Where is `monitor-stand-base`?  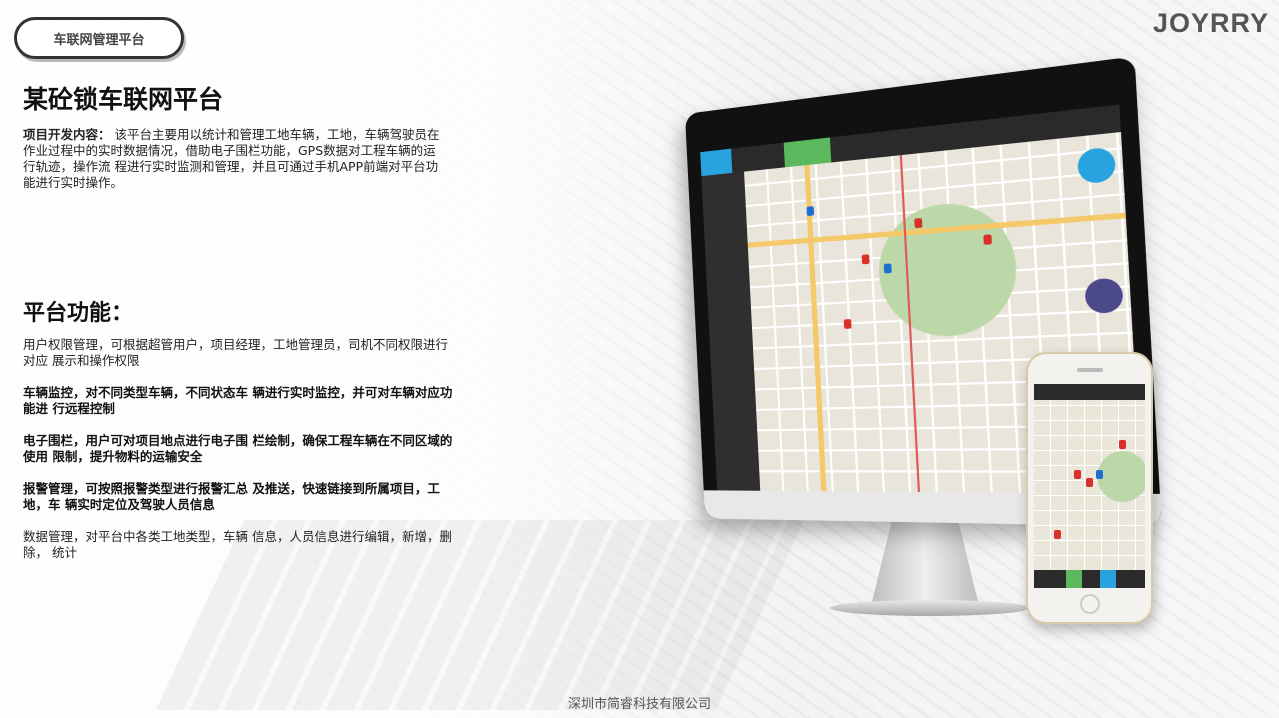 monitor-stand-base is located at coordinates (930, 608).